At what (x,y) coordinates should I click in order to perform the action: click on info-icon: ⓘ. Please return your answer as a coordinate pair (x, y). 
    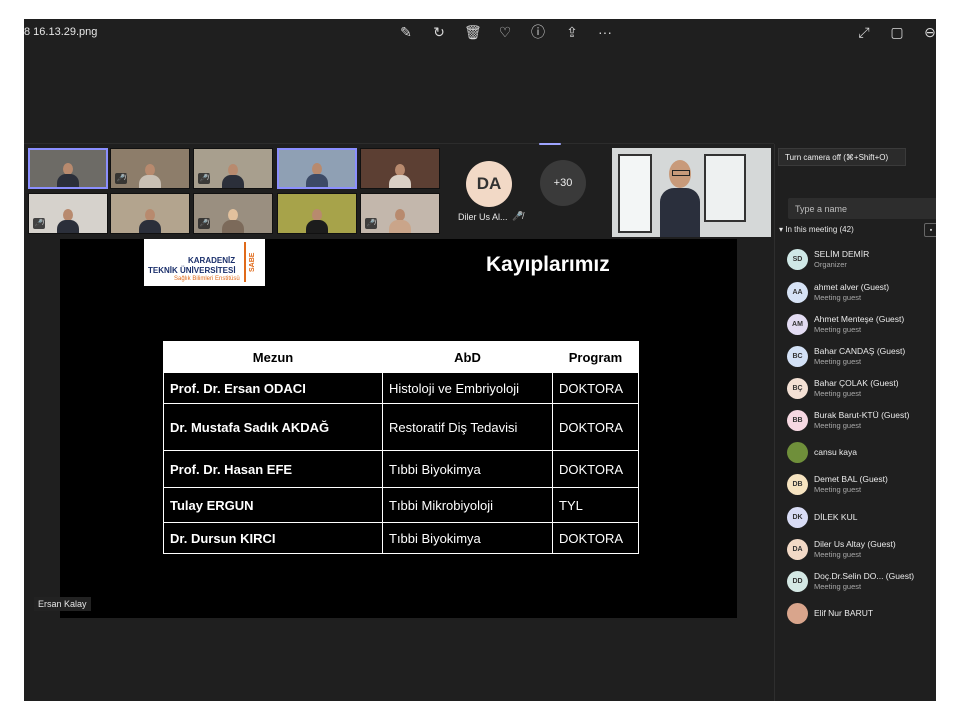
    Looking at the image, I should click on (538, 32).